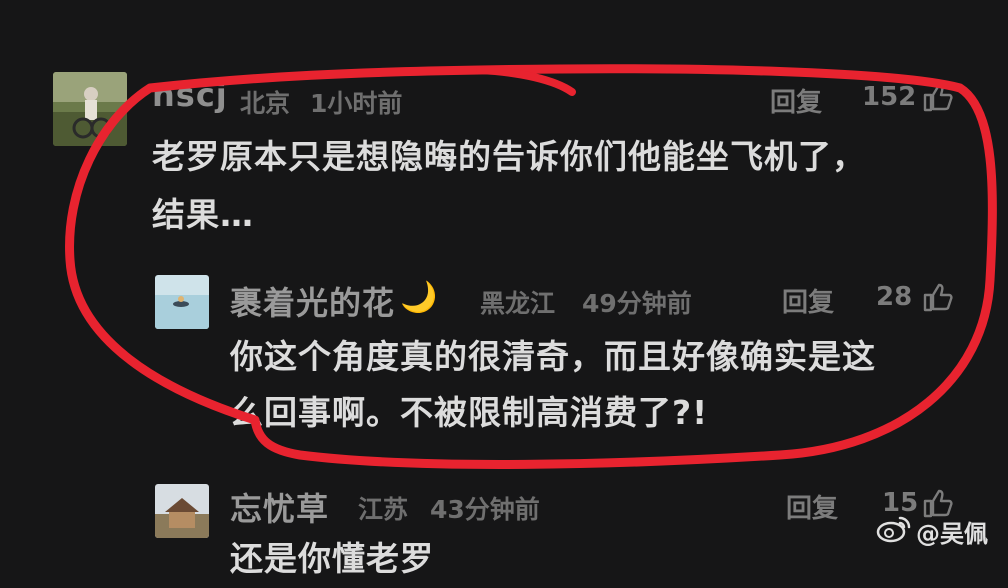 The width and height of the screenshot is (1008, 588). I want to click on comment-username: 裹着光的花, so click(312, 301).